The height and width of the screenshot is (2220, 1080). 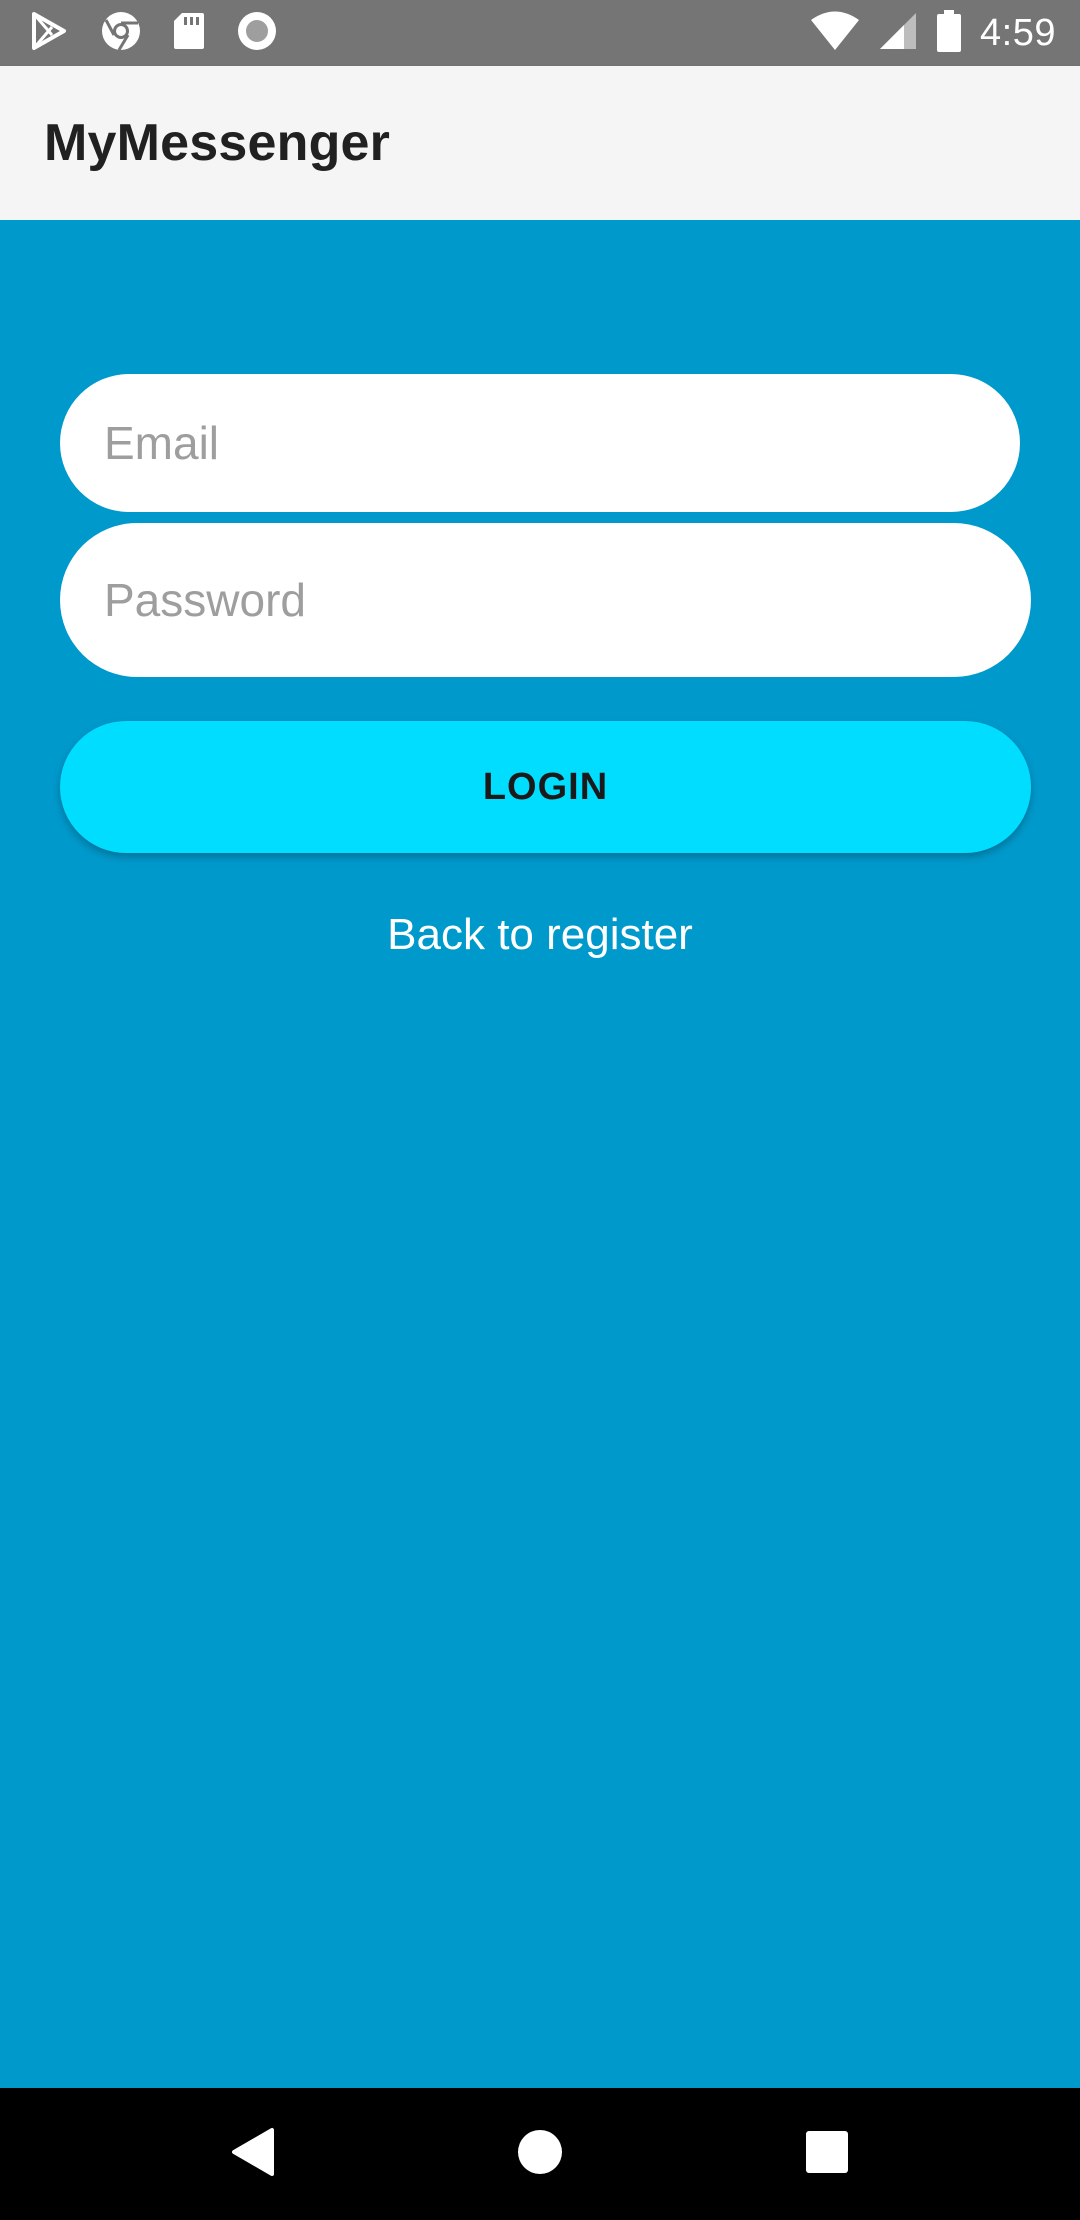 I want to click on recents-icon, so click(x=827, y=2154).